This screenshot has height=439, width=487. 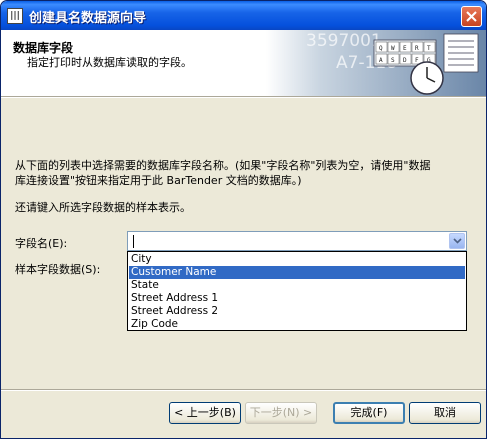 What do you see at coordinates (381, 48) in the screenshot?
I see `key-q: Q` at bounding box center [381, 48].